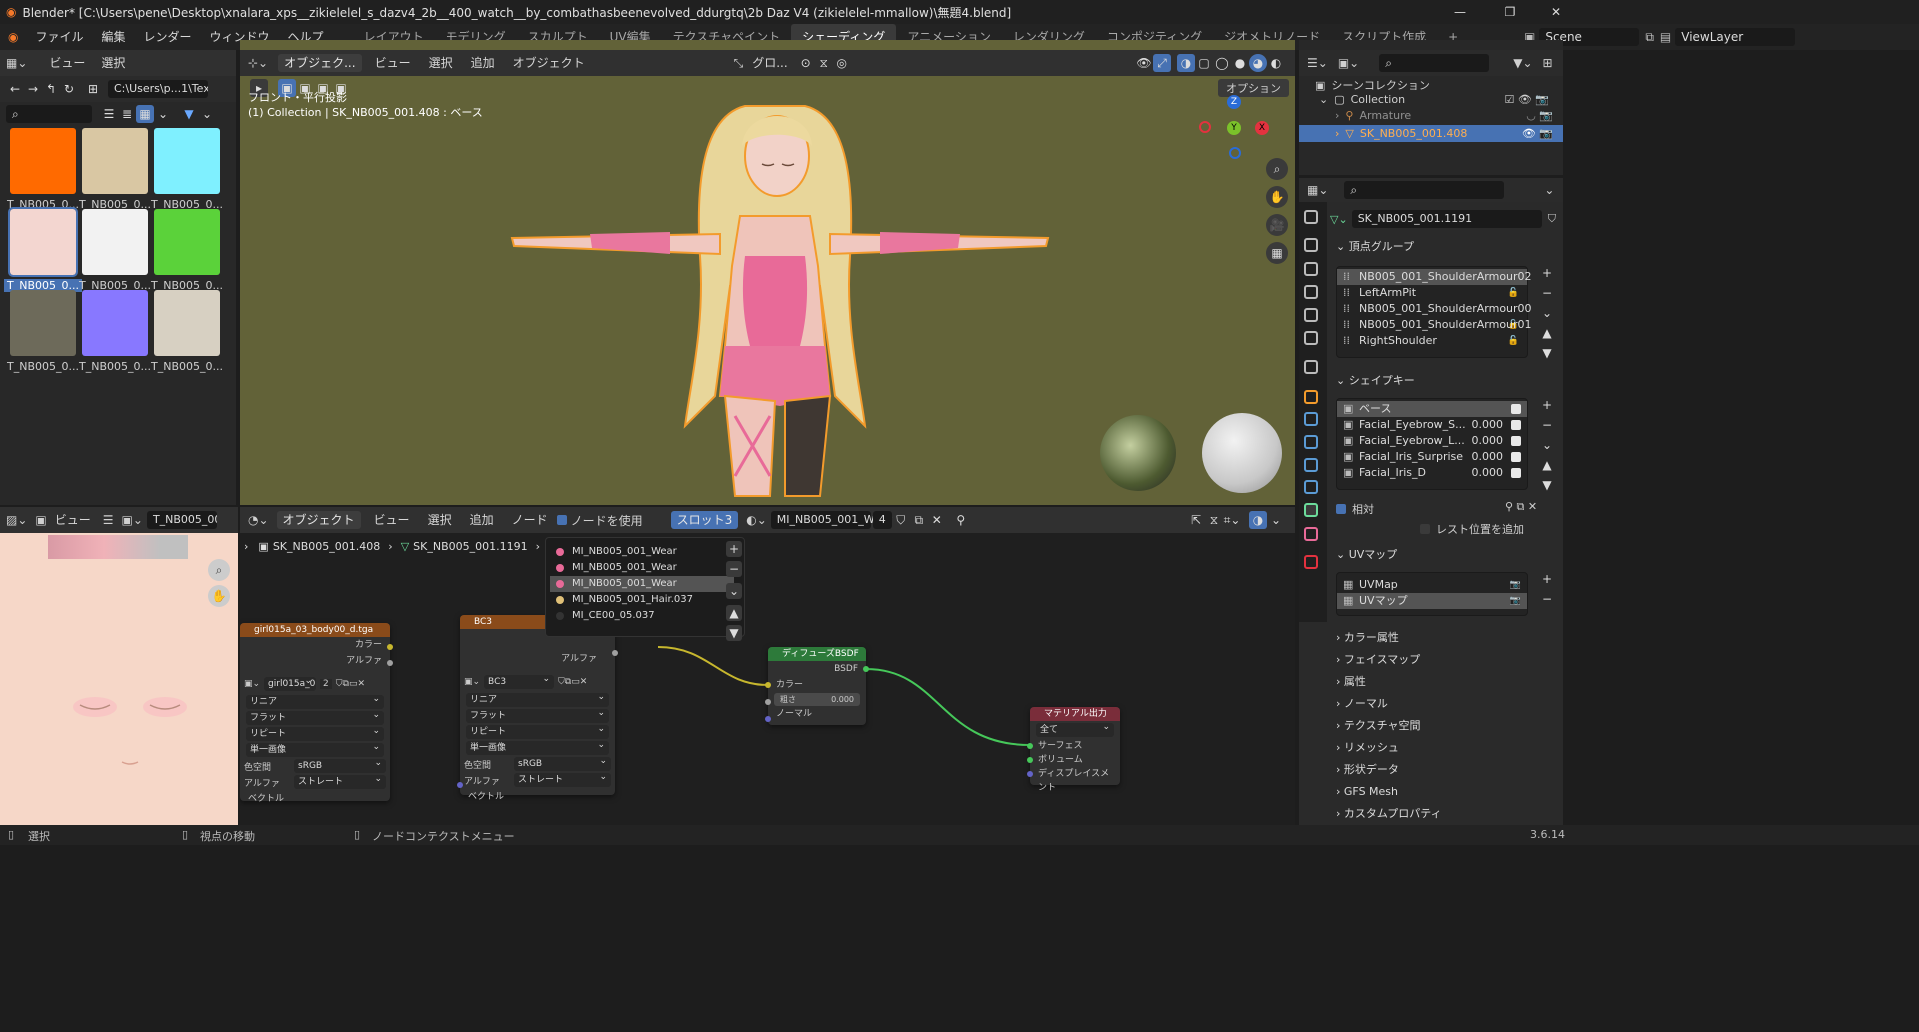 The height and width of the screenshot is (1032, 1919). I want to click on vertex-group-item: ⁞⁞ NB005_001_ShoulderArmour01 🔓, so click(1434, 331).